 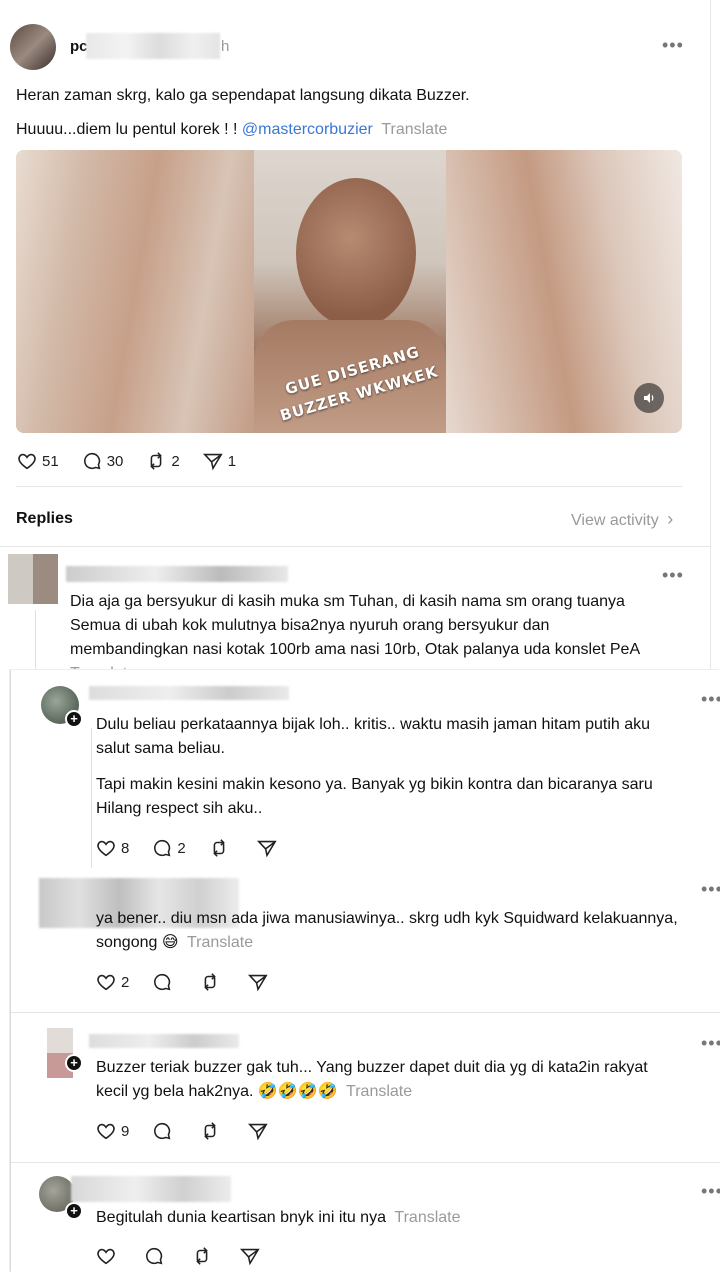 What do you see at coordinates (125, 982) in the screenshot?
I see `like-count: 2` at bounding box center [125, 982].